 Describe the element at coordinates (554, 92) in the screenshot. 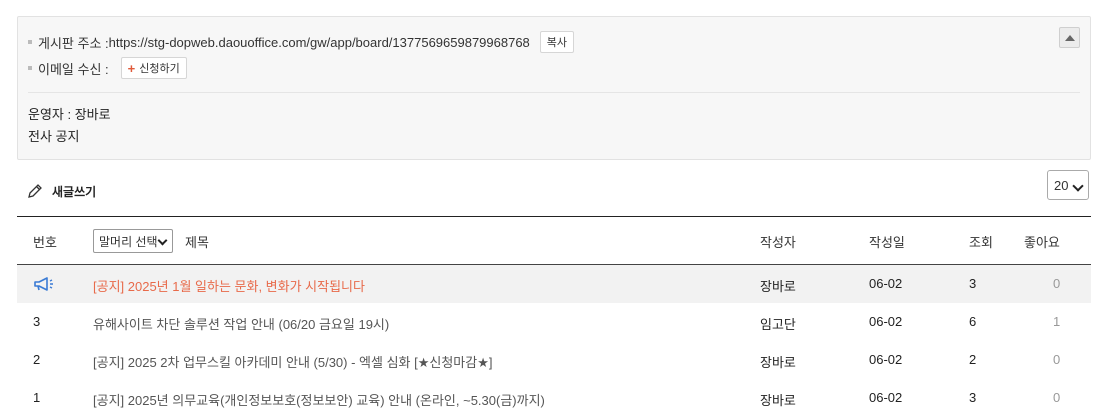

I see `divider` at that location.